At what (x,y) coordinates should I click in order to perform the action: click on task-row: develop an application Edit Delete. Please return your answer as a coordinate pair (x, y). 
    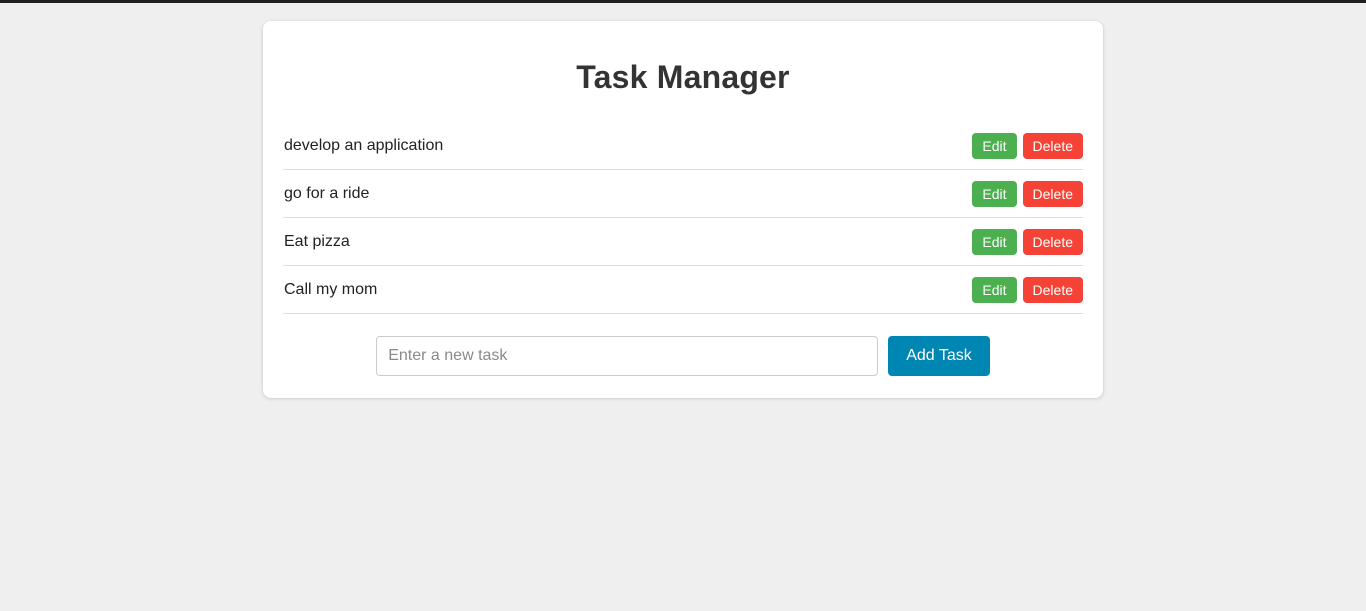
    Looking at the image, I should click on (683, 146).